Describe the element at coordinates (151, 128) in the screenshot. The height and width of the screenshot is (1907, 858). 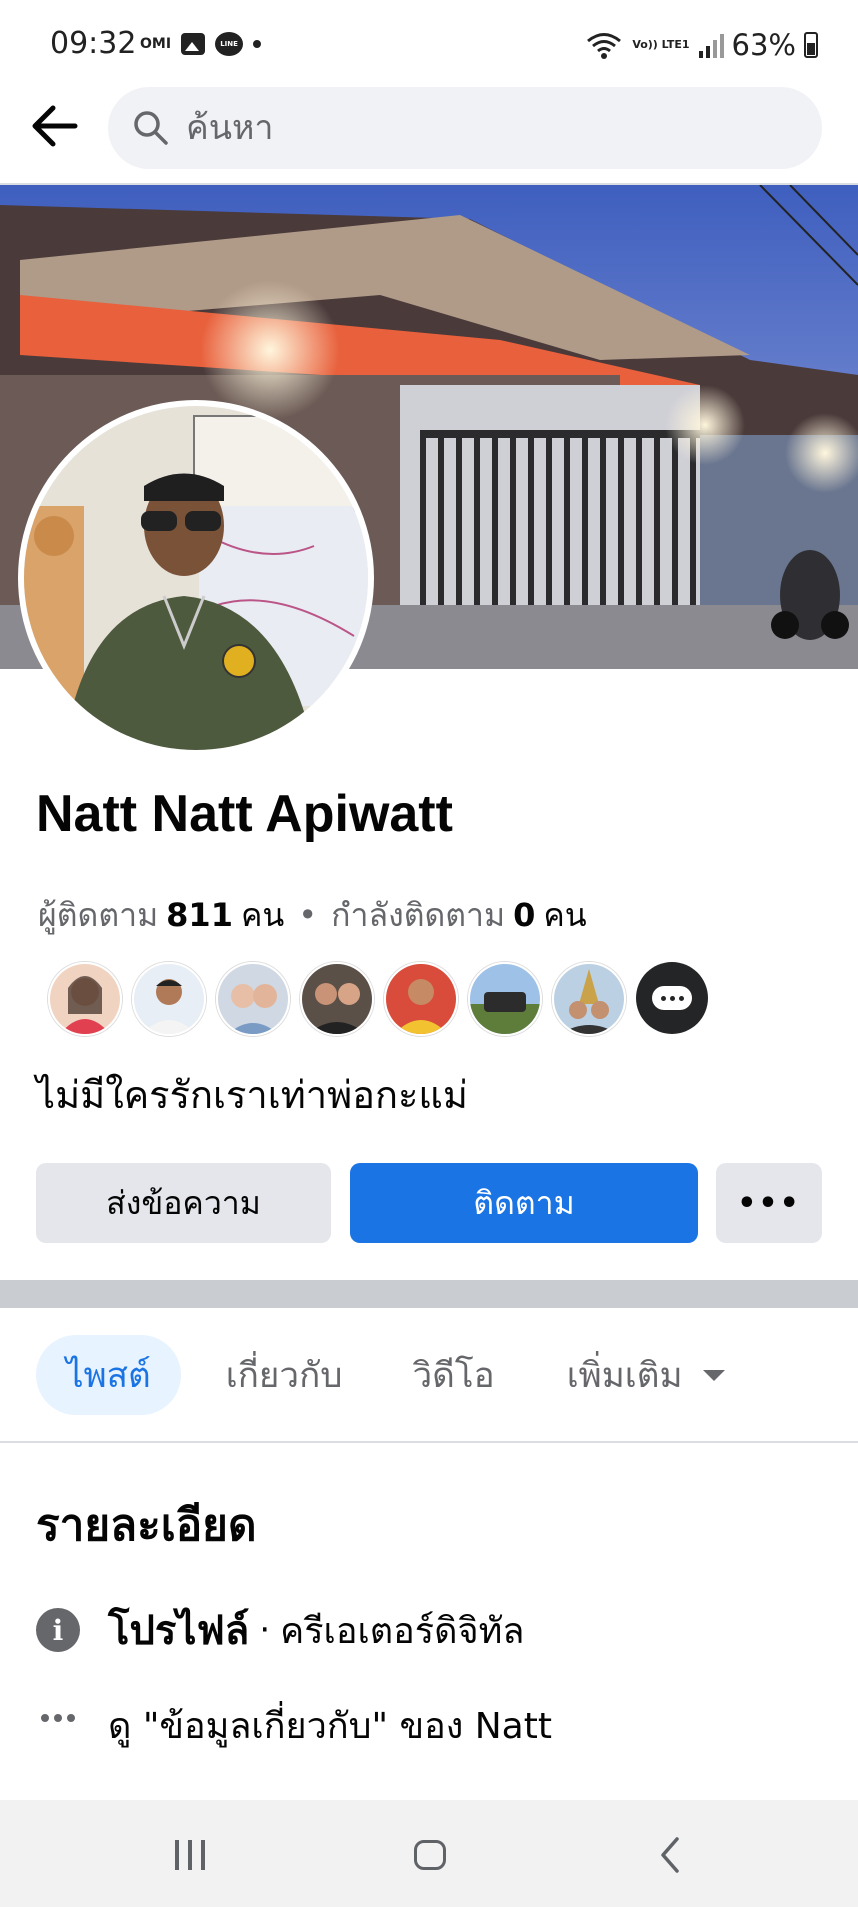
I see `search-icon` at that location.